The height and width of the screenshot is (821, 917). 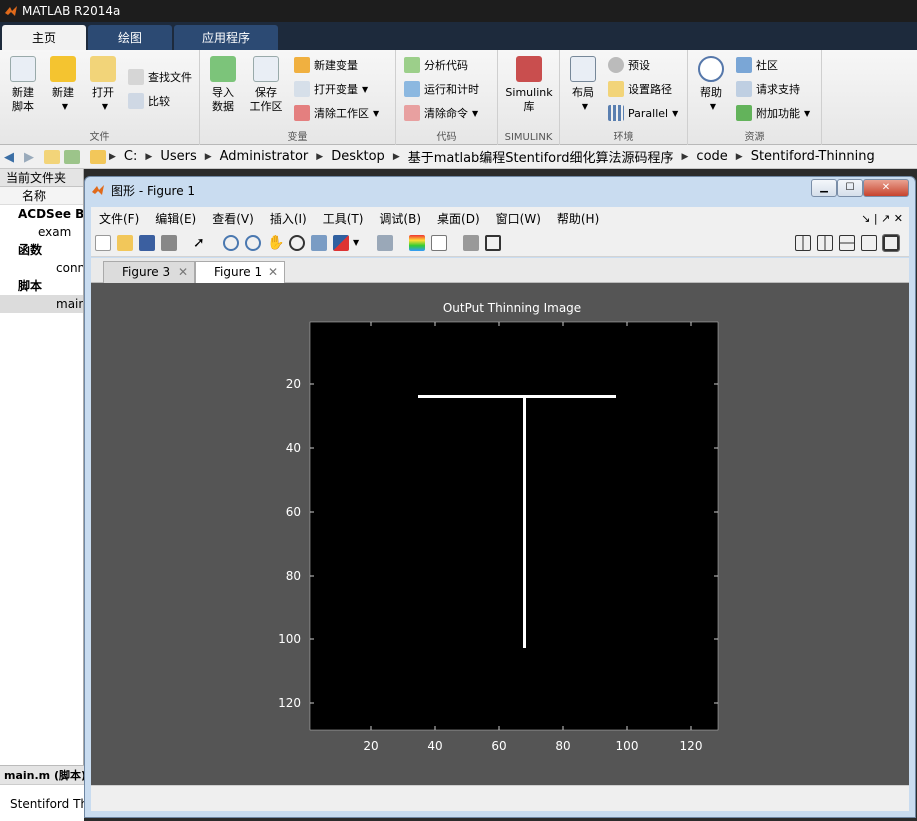 I want to click on community-button: 社区, so click(x=757, y=65).